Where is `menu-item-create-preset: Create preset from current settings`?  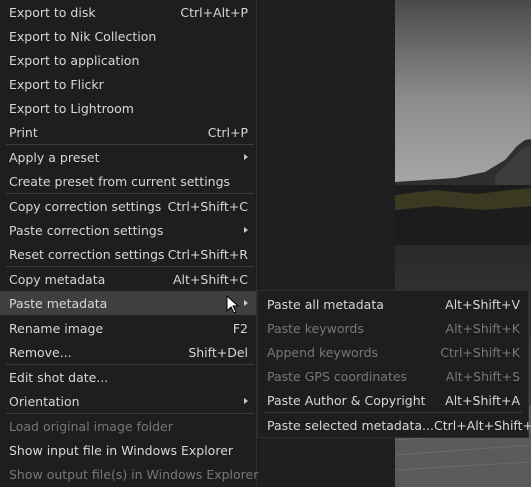 menu-item-create-preset: Create preset from current settings is located at coordinates (128, 181).